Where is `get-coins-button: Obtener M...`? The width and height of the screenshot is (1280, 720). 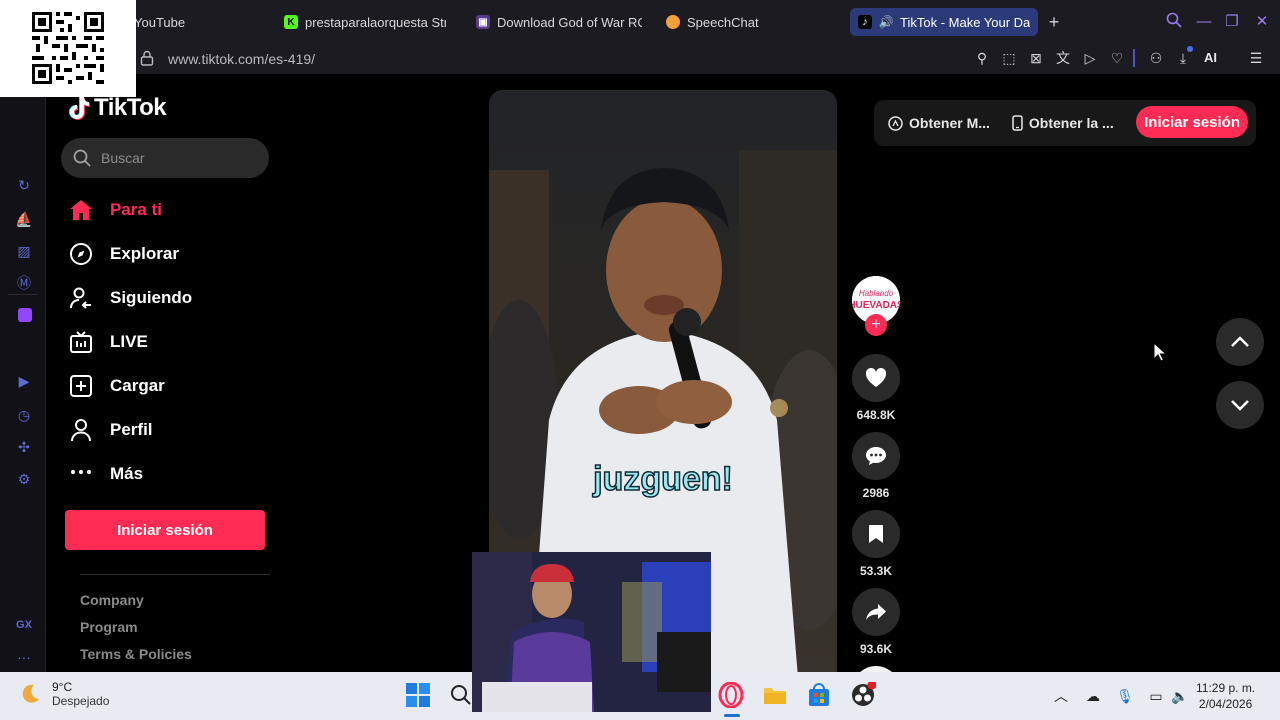 get-coins-button: Obtener M... is located at coordinates (939, 123).